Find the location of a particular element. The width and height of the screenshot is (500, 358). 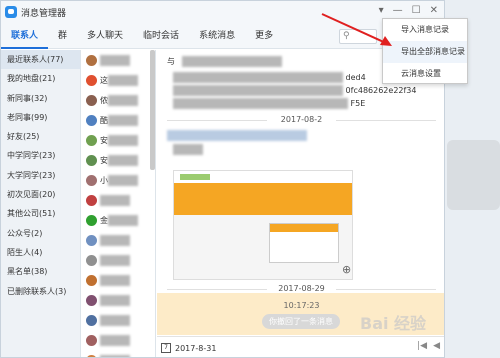

annotation-arrow is located at coordinates (356, 29).